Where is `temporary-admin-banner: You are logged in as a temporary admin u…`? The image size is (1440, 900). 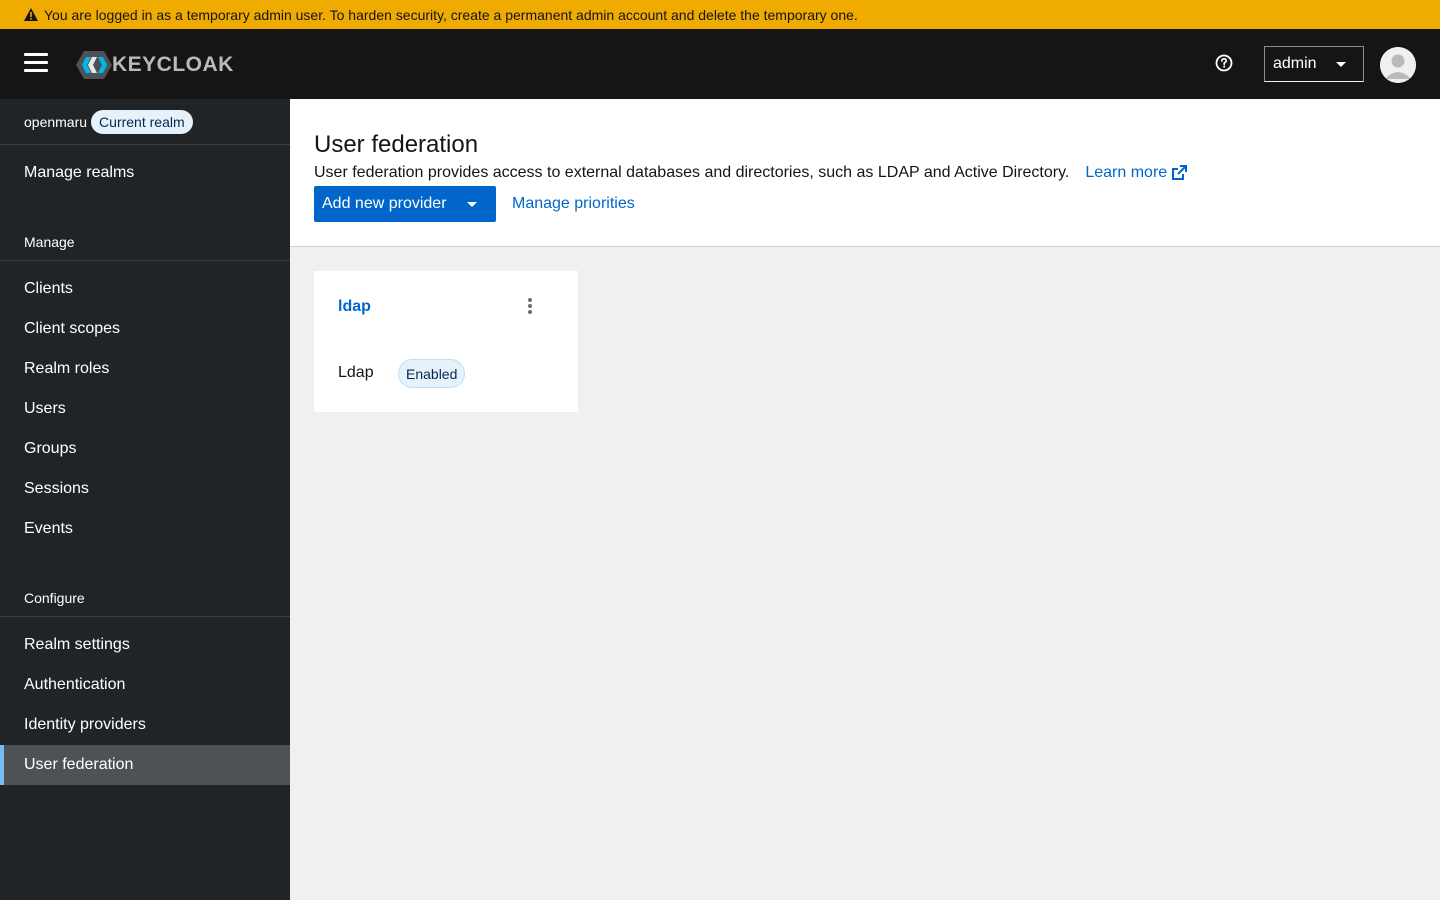
temporary-admin-banner: You are logged in as a temporary admin u… is located at coordinates (720, 14).